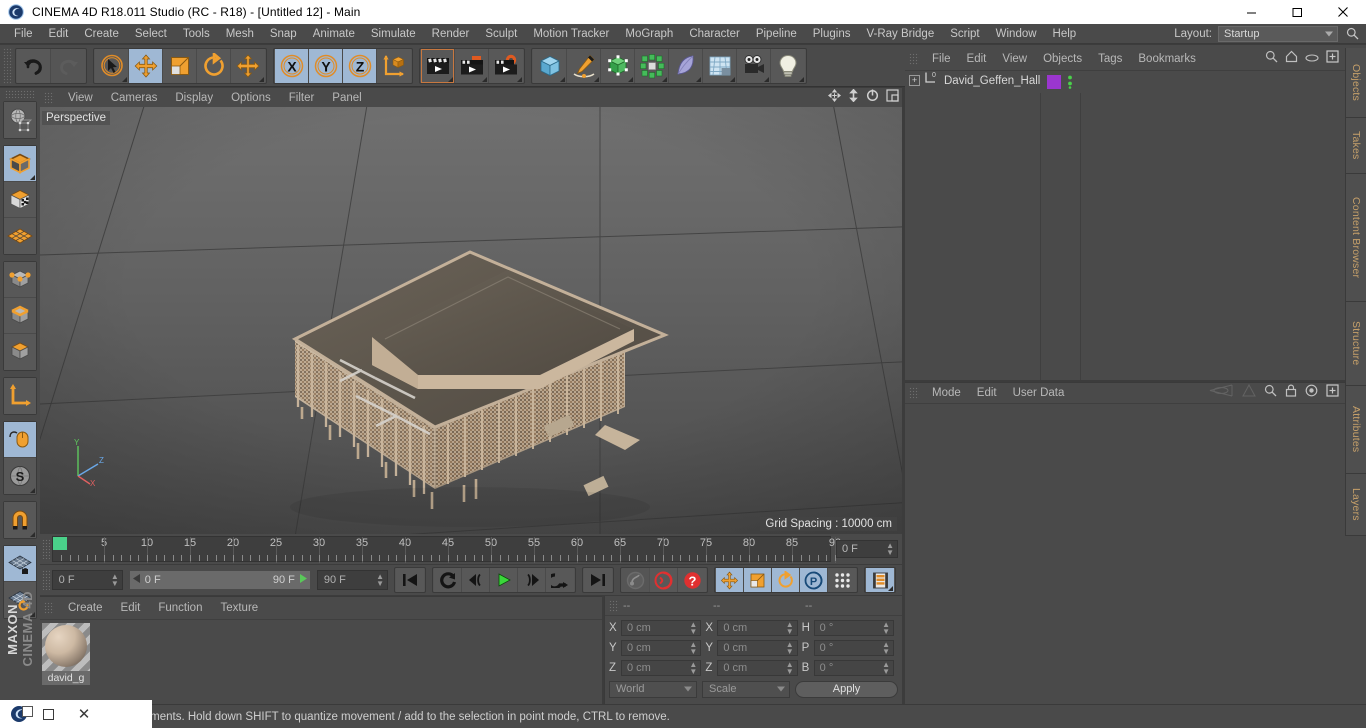  I want to click on rotate-tool-icon, so click(214, 65).